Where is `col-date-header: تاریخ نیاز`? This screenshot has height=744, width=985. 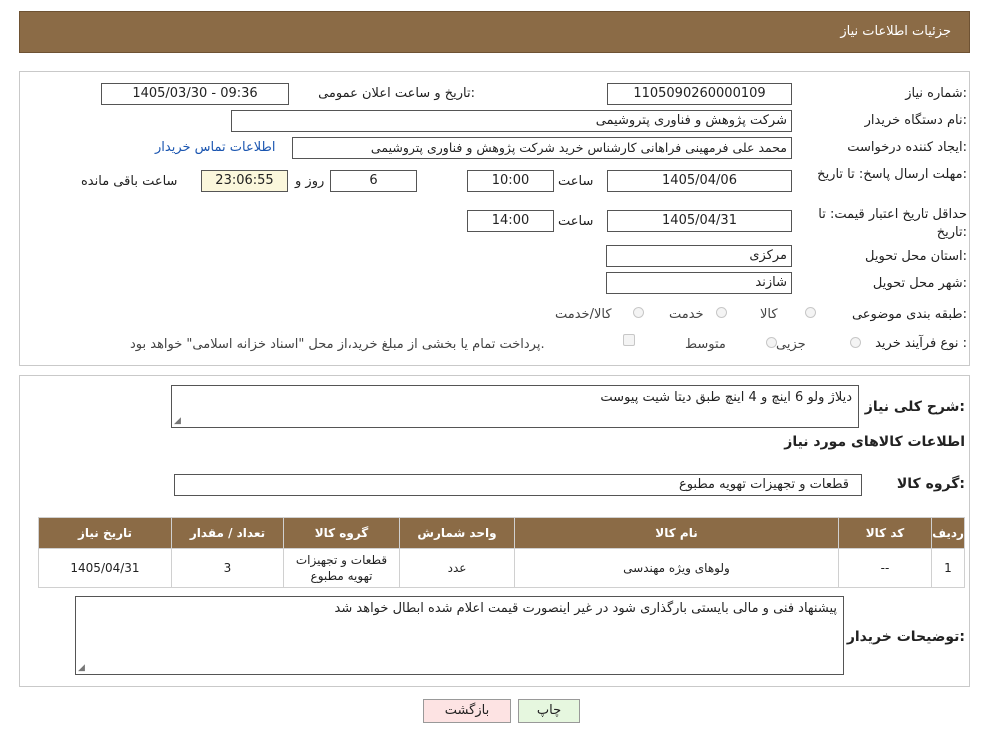
col-date-header: تاریخ نیاز is located at coordinates (105, 533).